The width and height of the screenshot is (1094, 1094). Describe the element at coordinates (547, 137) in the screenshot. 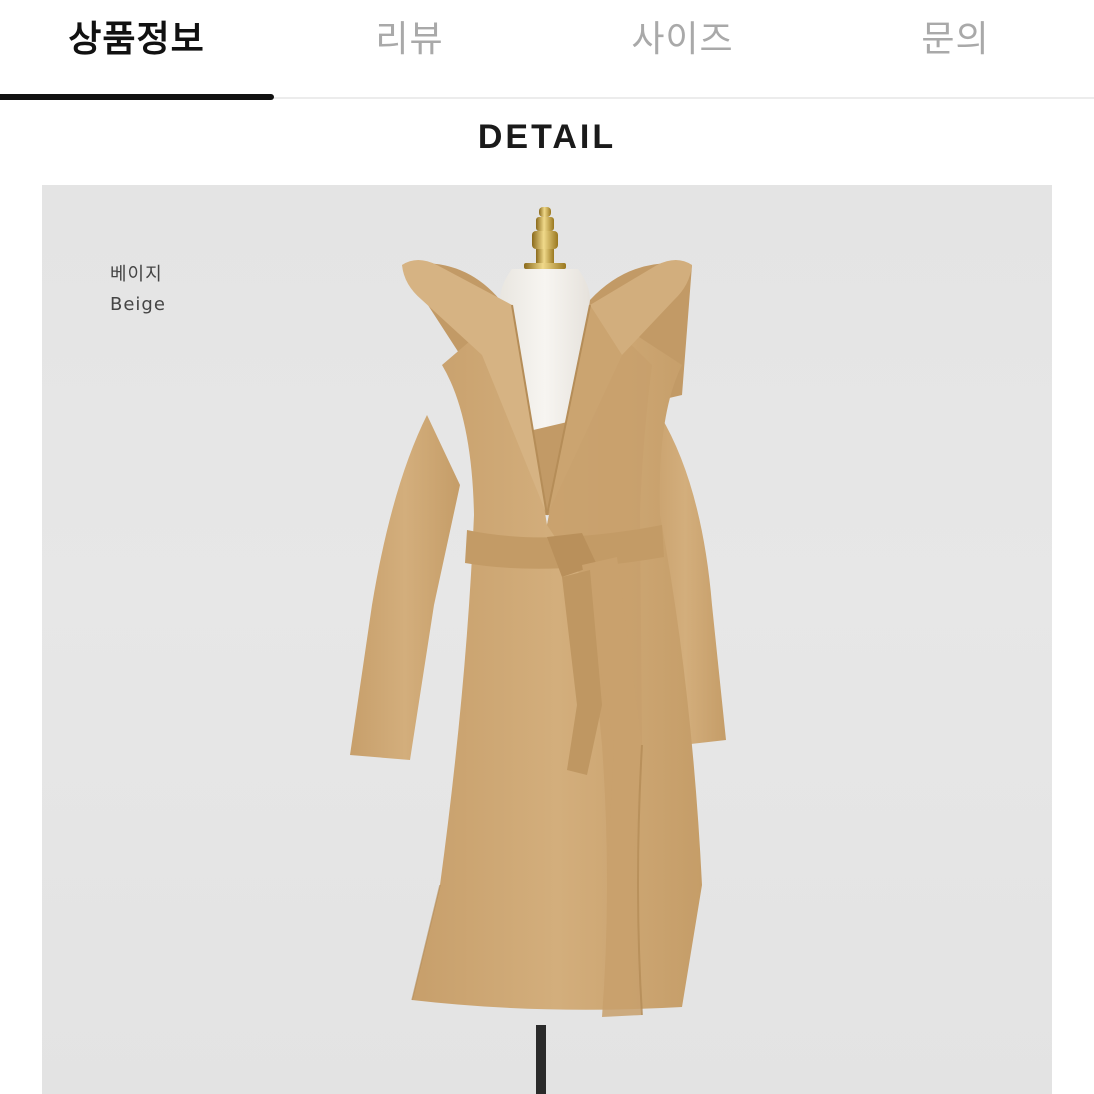

I see `detail-heading: DETAIL` at that location.